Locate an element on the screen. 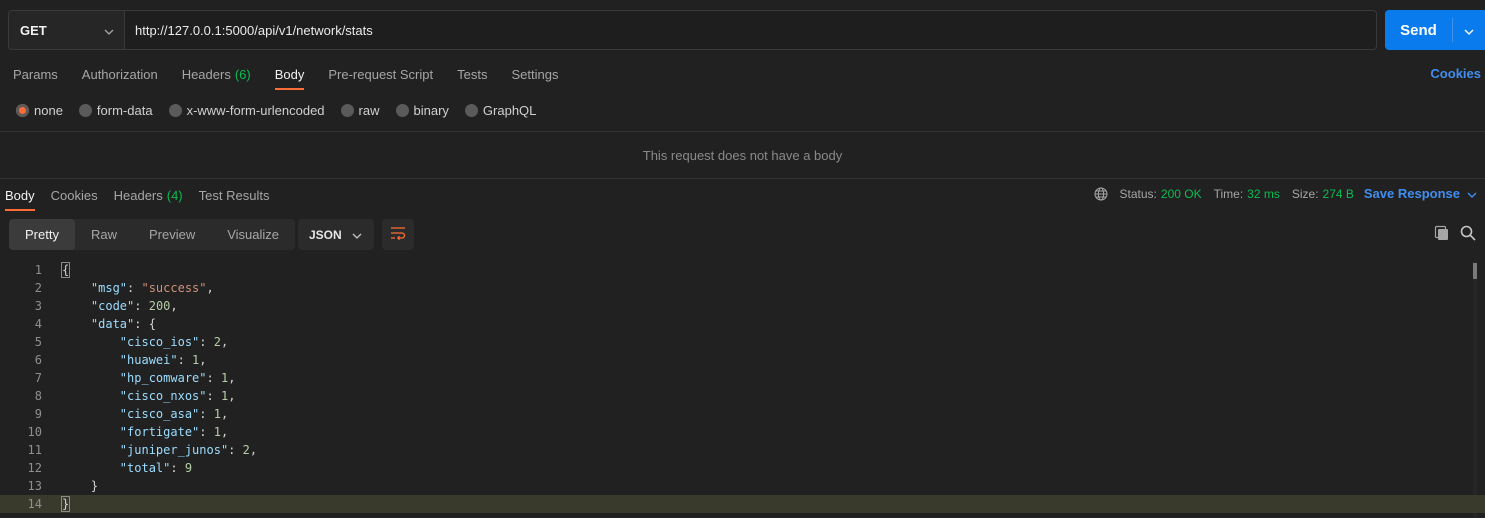 This screenshot has width=1485, height=518. view-preview: Preview is located at coordinates (172, 234).